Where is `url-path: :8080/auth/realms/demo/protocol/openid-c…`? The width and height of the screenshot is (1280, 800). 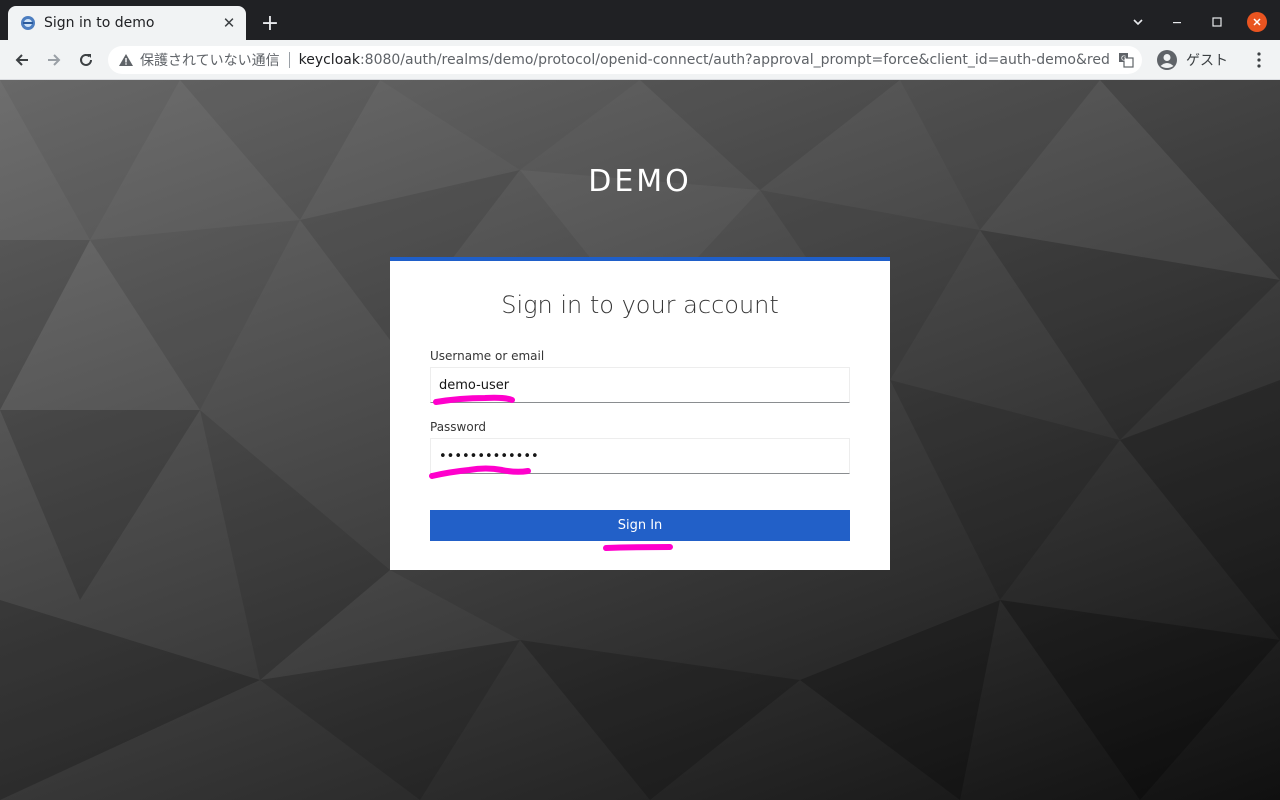 url-path: :8080/auth/realms/demo/protocol/openid-c… is located at coordinates (734, 60).